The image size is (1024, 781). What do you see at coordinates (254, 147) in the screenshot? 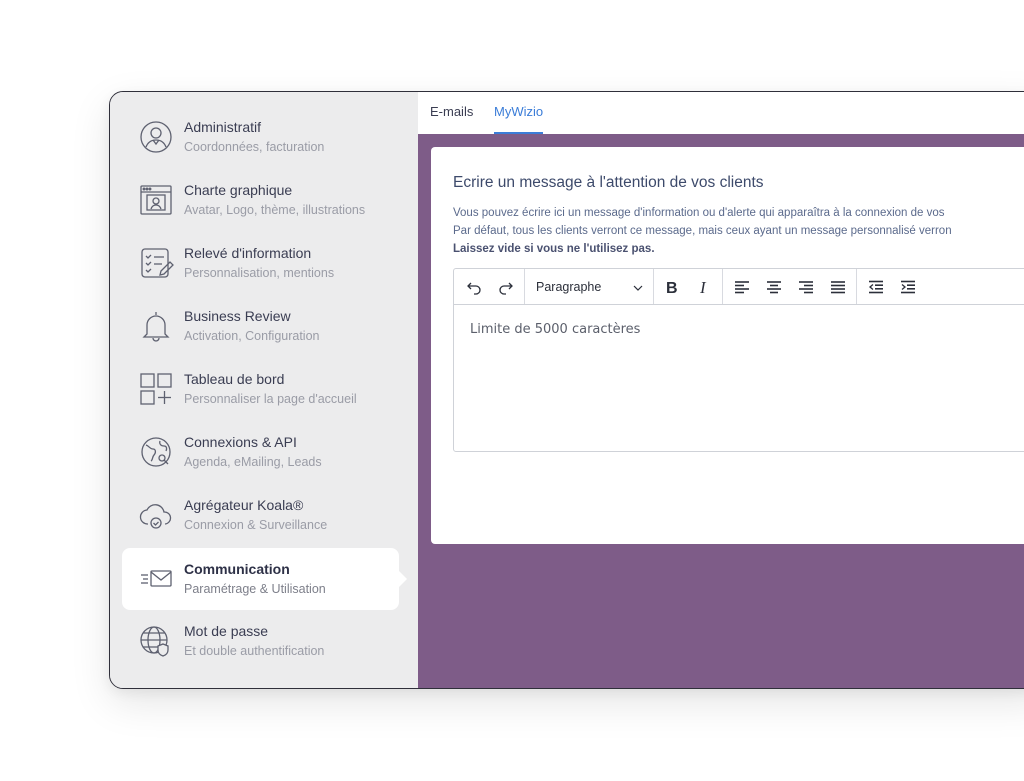
I see `sidebar-item-subtitle: Coordonnées, facturation` at bounding box center [254, 147].